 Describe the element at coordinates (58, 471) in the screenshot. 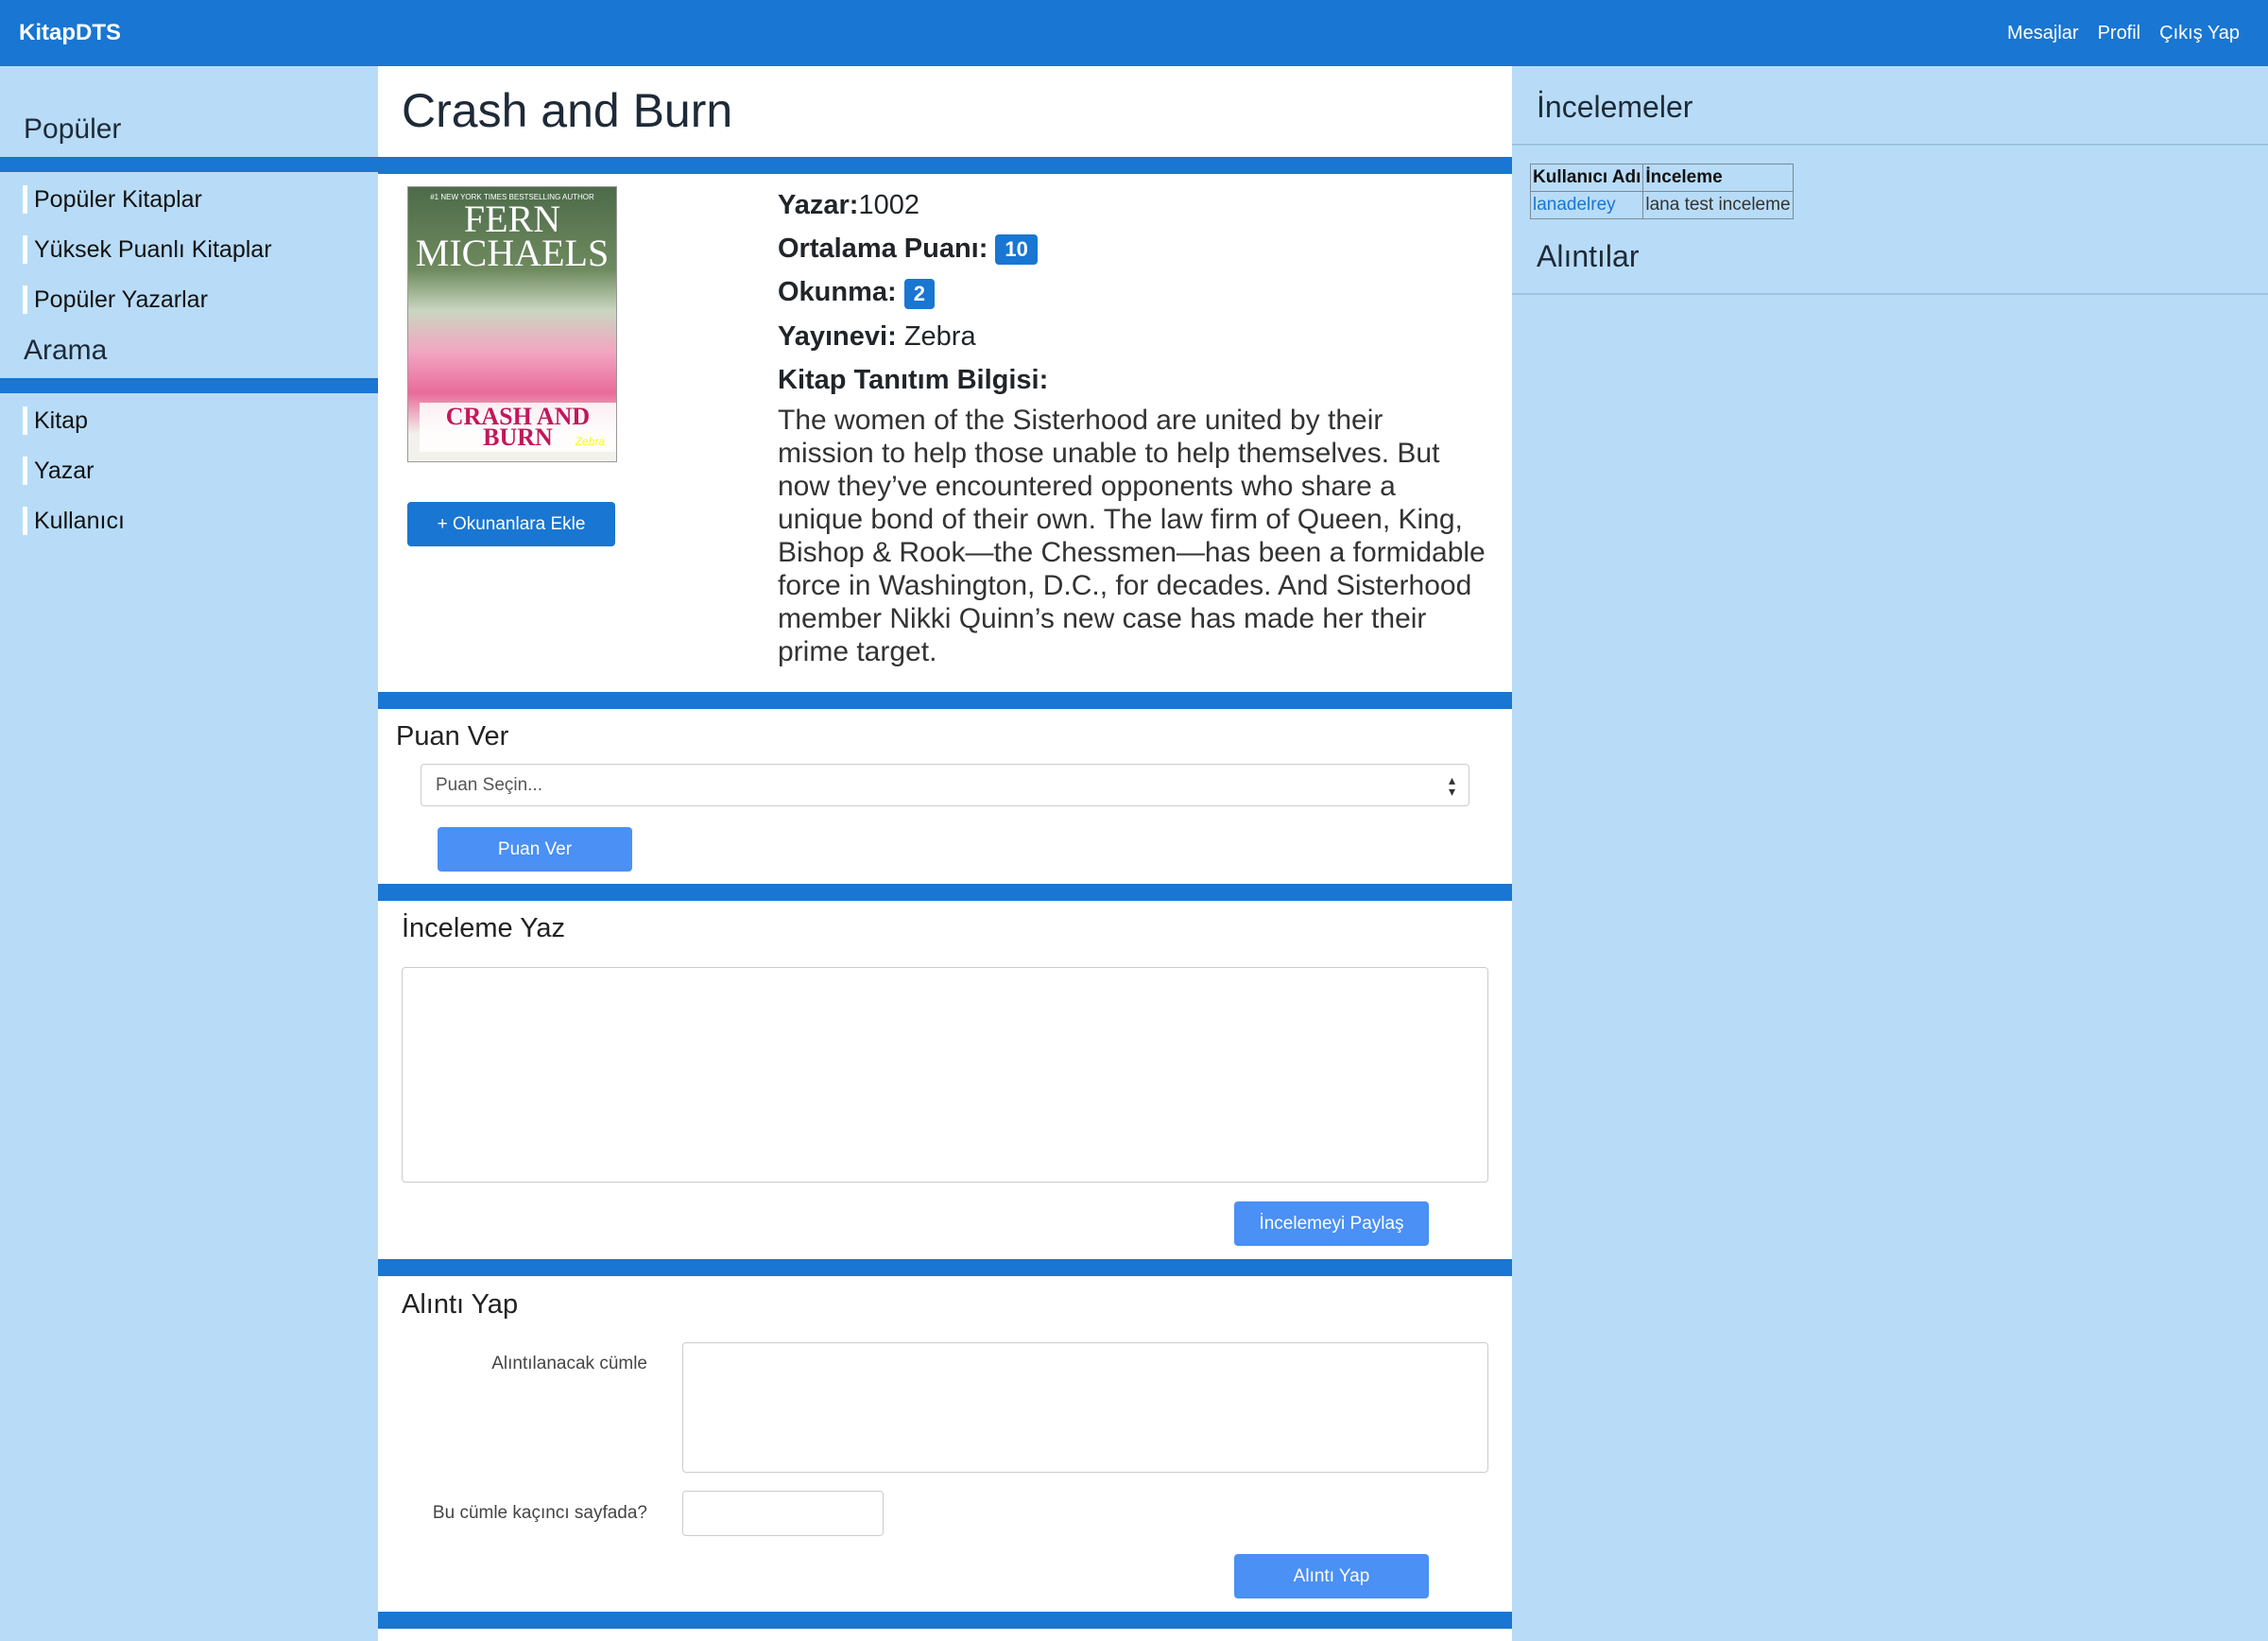

I see `sidebar-item-author-search: Yazar` at that location.